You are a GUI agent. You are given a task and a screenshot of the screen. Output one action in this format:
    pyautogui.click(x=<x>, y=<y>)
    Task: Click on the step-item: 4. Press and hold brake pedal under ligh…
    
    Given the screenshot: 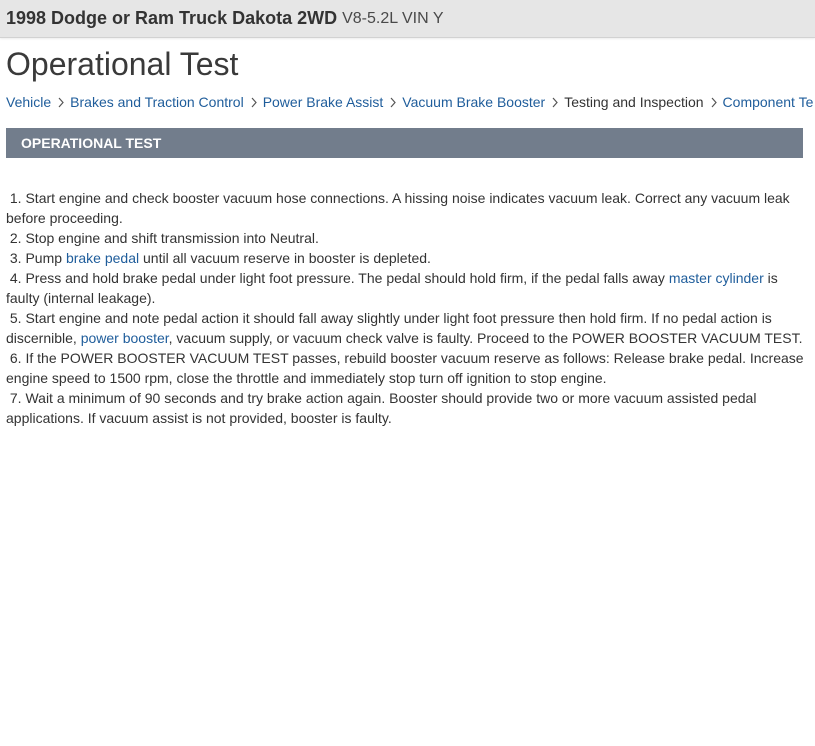 What is the action you would take?
    pyautogui.click(x=406, y=288)
    